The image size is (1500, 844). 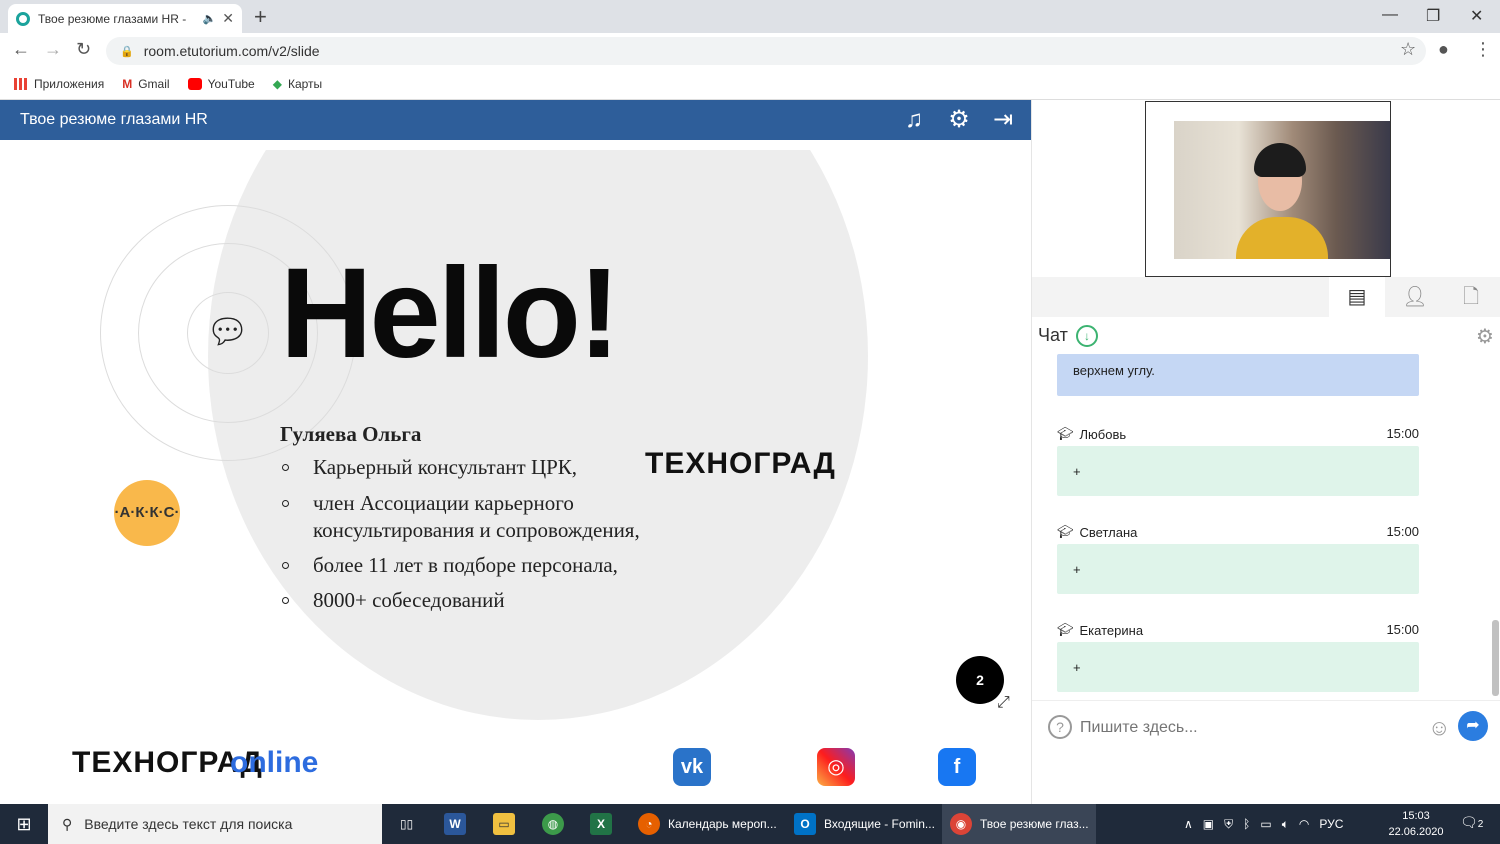 I want to click on bookmark-apps: Приложения, so click(x=59, y=84).